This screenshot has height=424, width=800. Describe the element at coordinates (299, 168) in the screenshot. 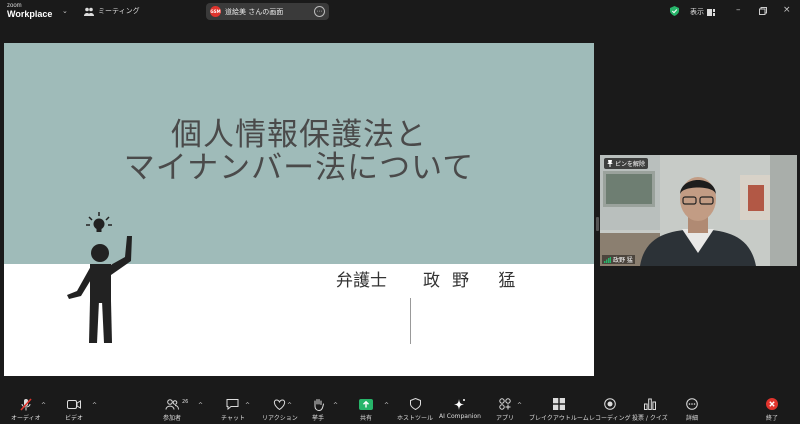

I see `slide-title-line2: マイナンバー法について` at that location.